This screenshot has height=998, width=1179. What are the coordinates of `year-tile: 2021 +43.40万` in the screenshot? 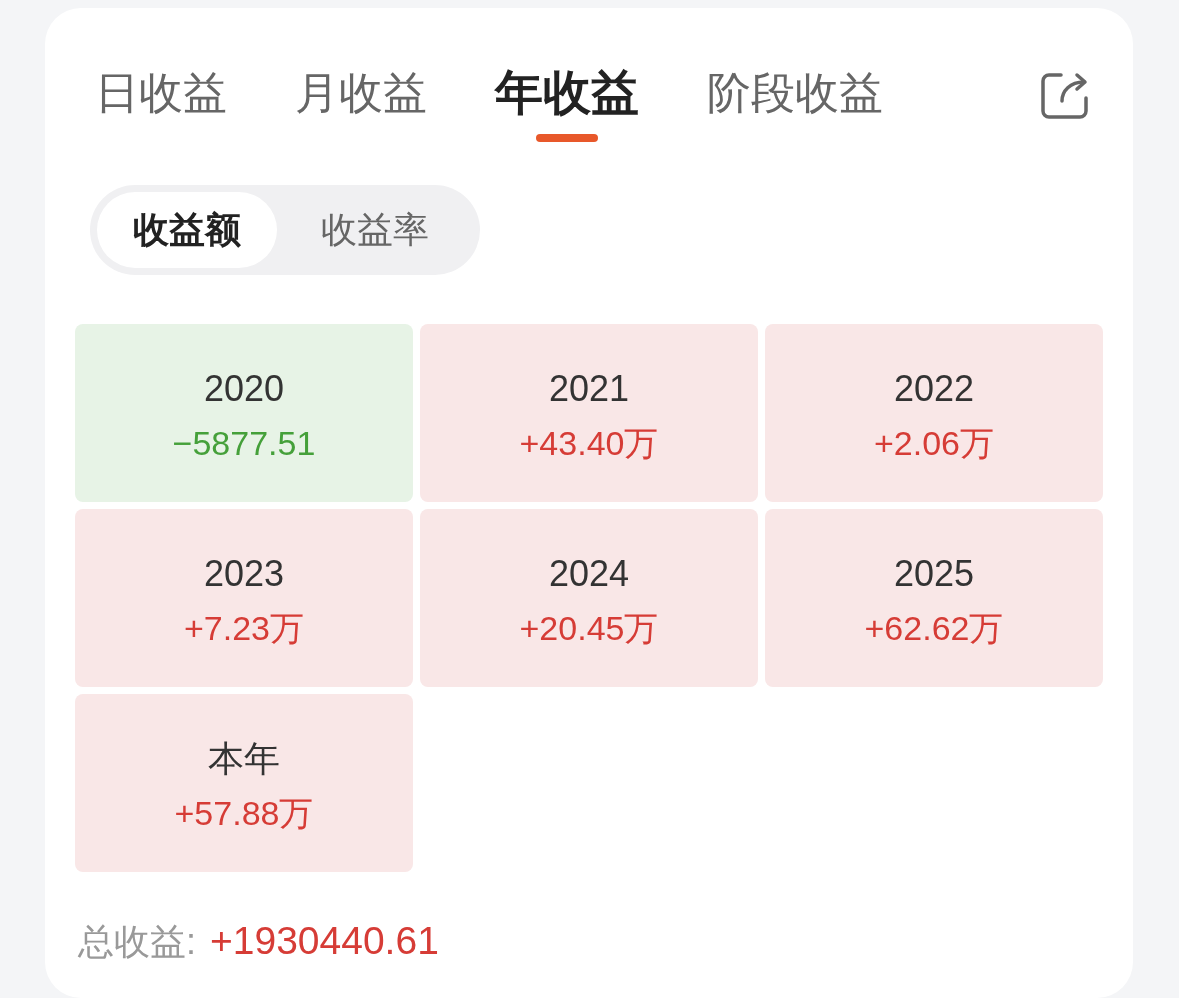 It's located at (589, 413).